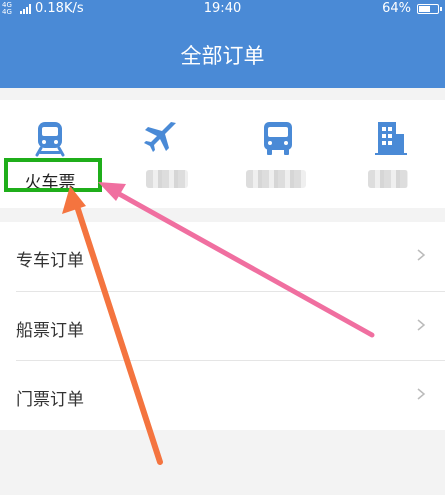  What do you see at coordinates (412, 8) in the screenshot?
I see `status-right: 64%` at bounding box center [412, 8].